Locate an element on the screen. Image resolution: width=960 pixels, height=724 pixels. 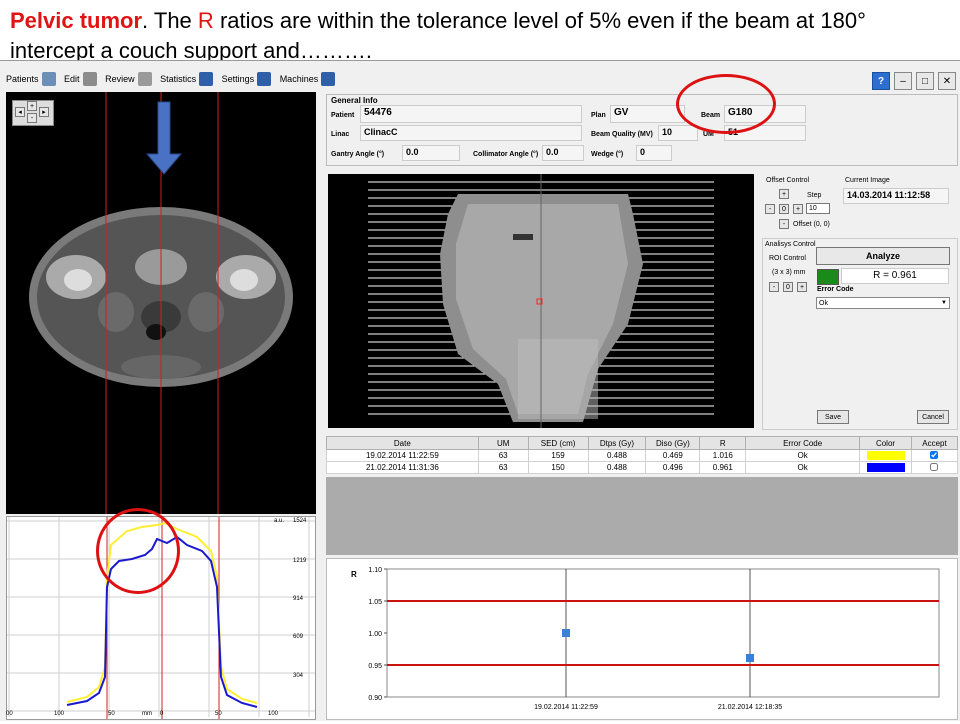
col-header-um: UM is located at coordinates (503, 443).